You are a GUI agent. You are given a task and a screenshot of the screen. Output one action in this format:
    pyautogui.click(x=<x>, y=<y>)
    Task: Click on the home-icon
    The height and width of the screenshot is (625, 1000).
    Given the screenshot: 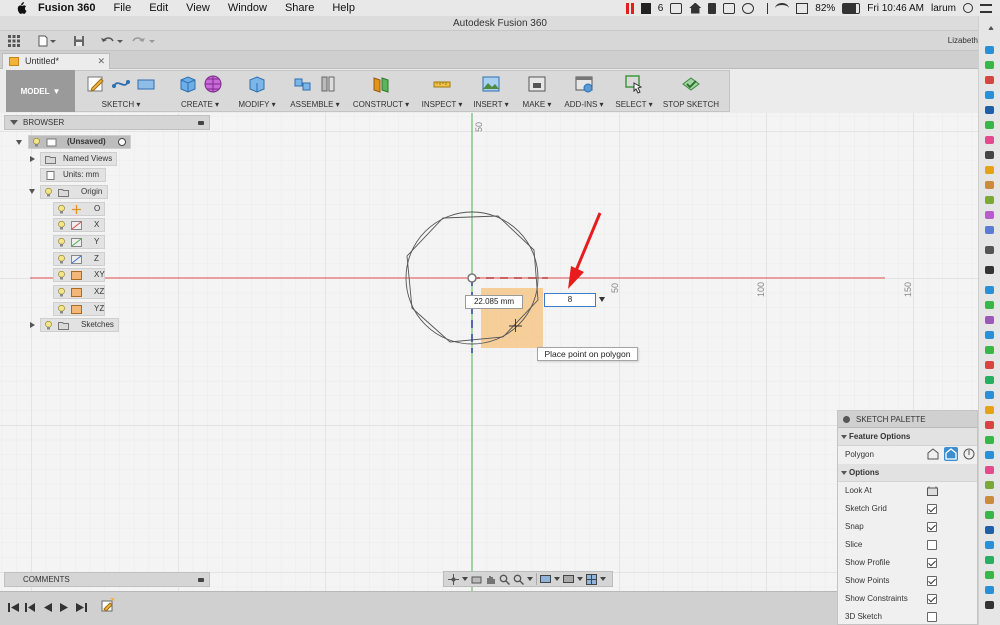 What is the action you would take?
    pyautogui.click(x=695, y=8)
    